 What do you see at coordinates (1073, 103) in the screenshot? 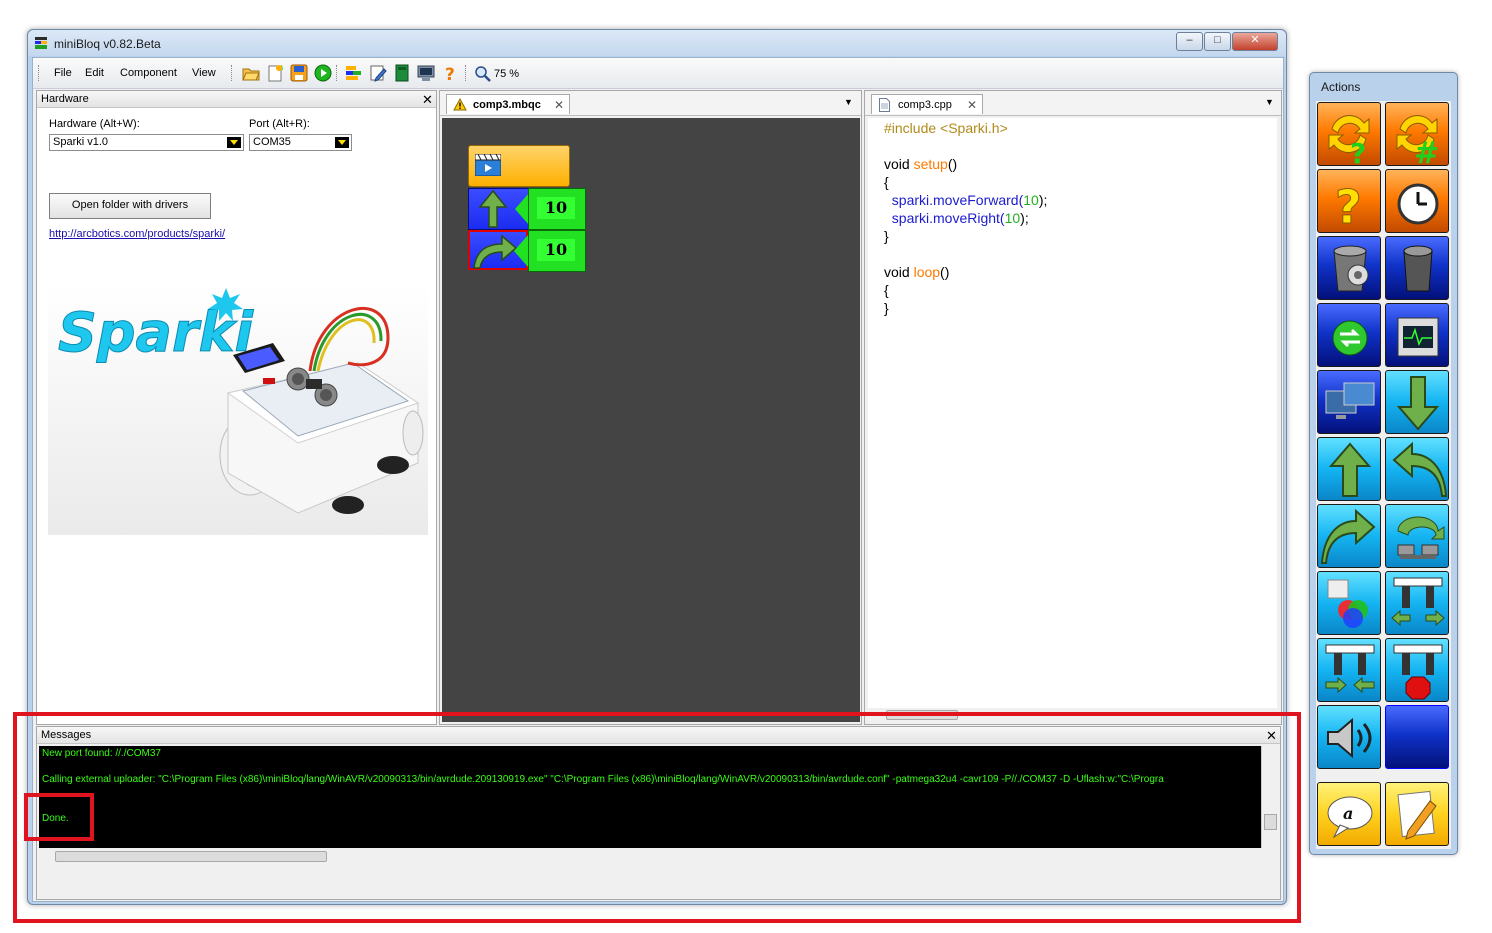
I see `code-tabstrip: comp3.cpp ✕ ▼` at bounding box center [1073, 103].